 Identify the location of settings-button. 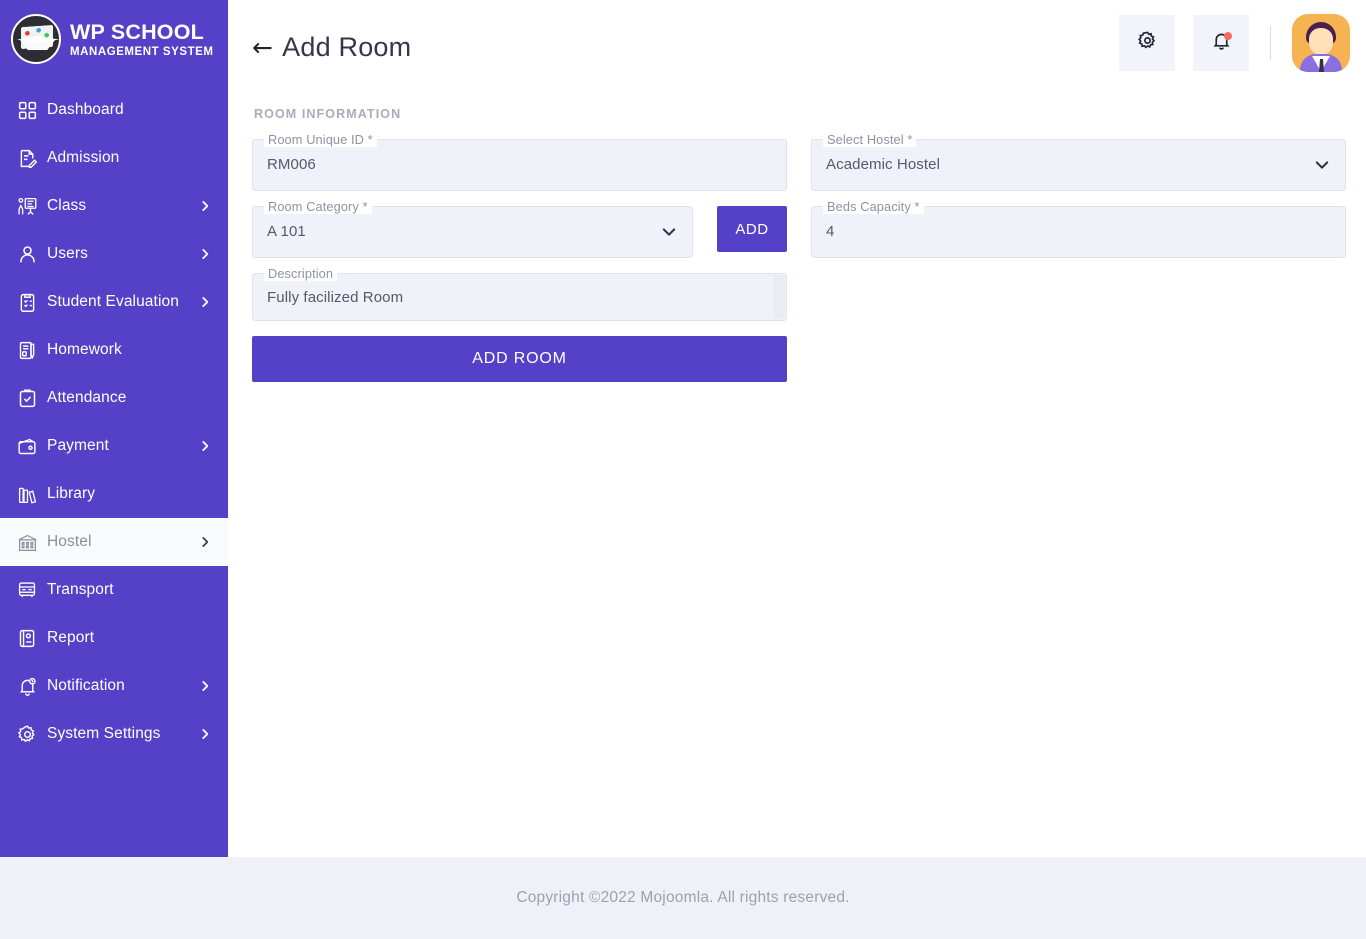
(1147, 43).